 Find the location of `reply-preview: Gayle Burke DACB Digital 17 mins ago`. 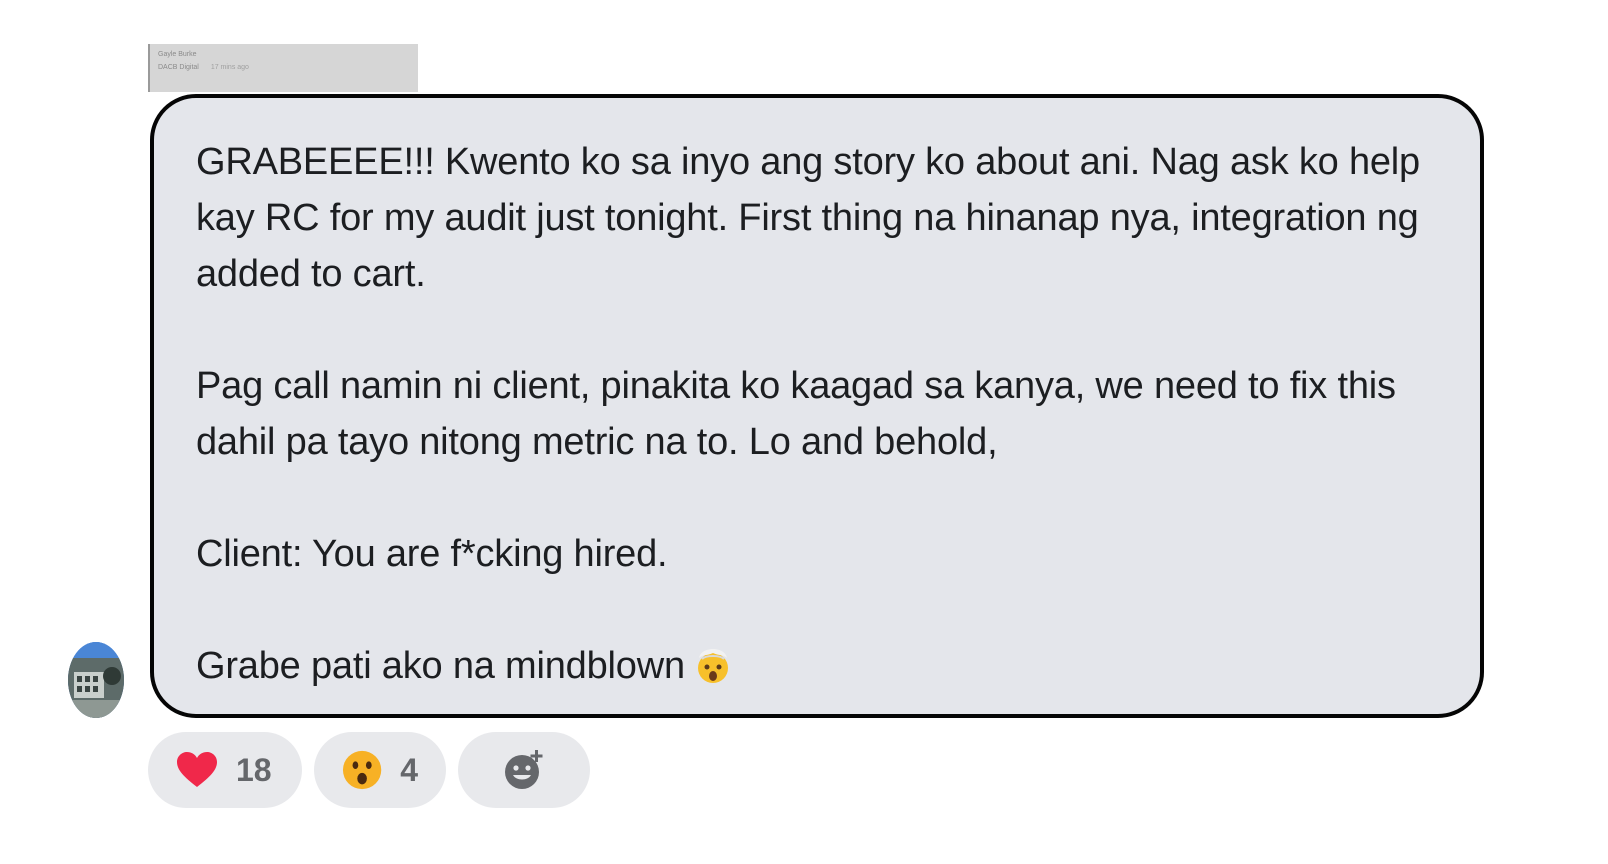

reply-preview: Gayle Burke DACB Digital 17 mins ago is located at coordinates (283, 68).